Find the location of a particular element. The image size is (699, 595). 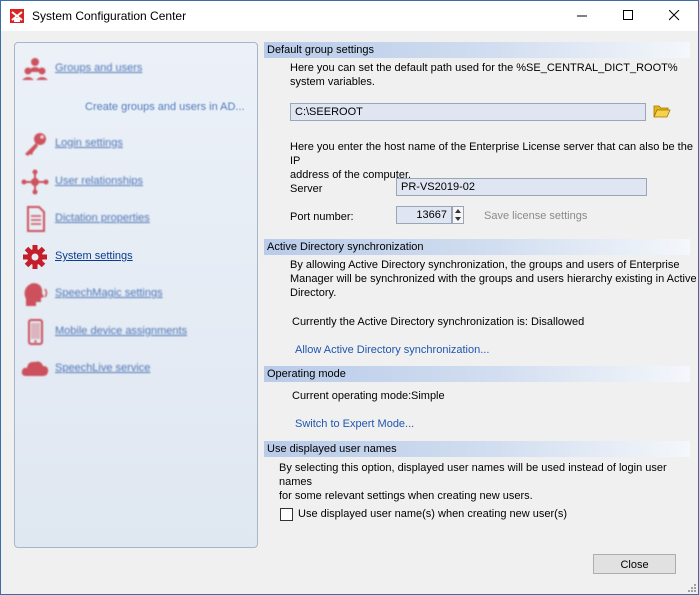

spin-up-icon is located at coordinates (458, 211).